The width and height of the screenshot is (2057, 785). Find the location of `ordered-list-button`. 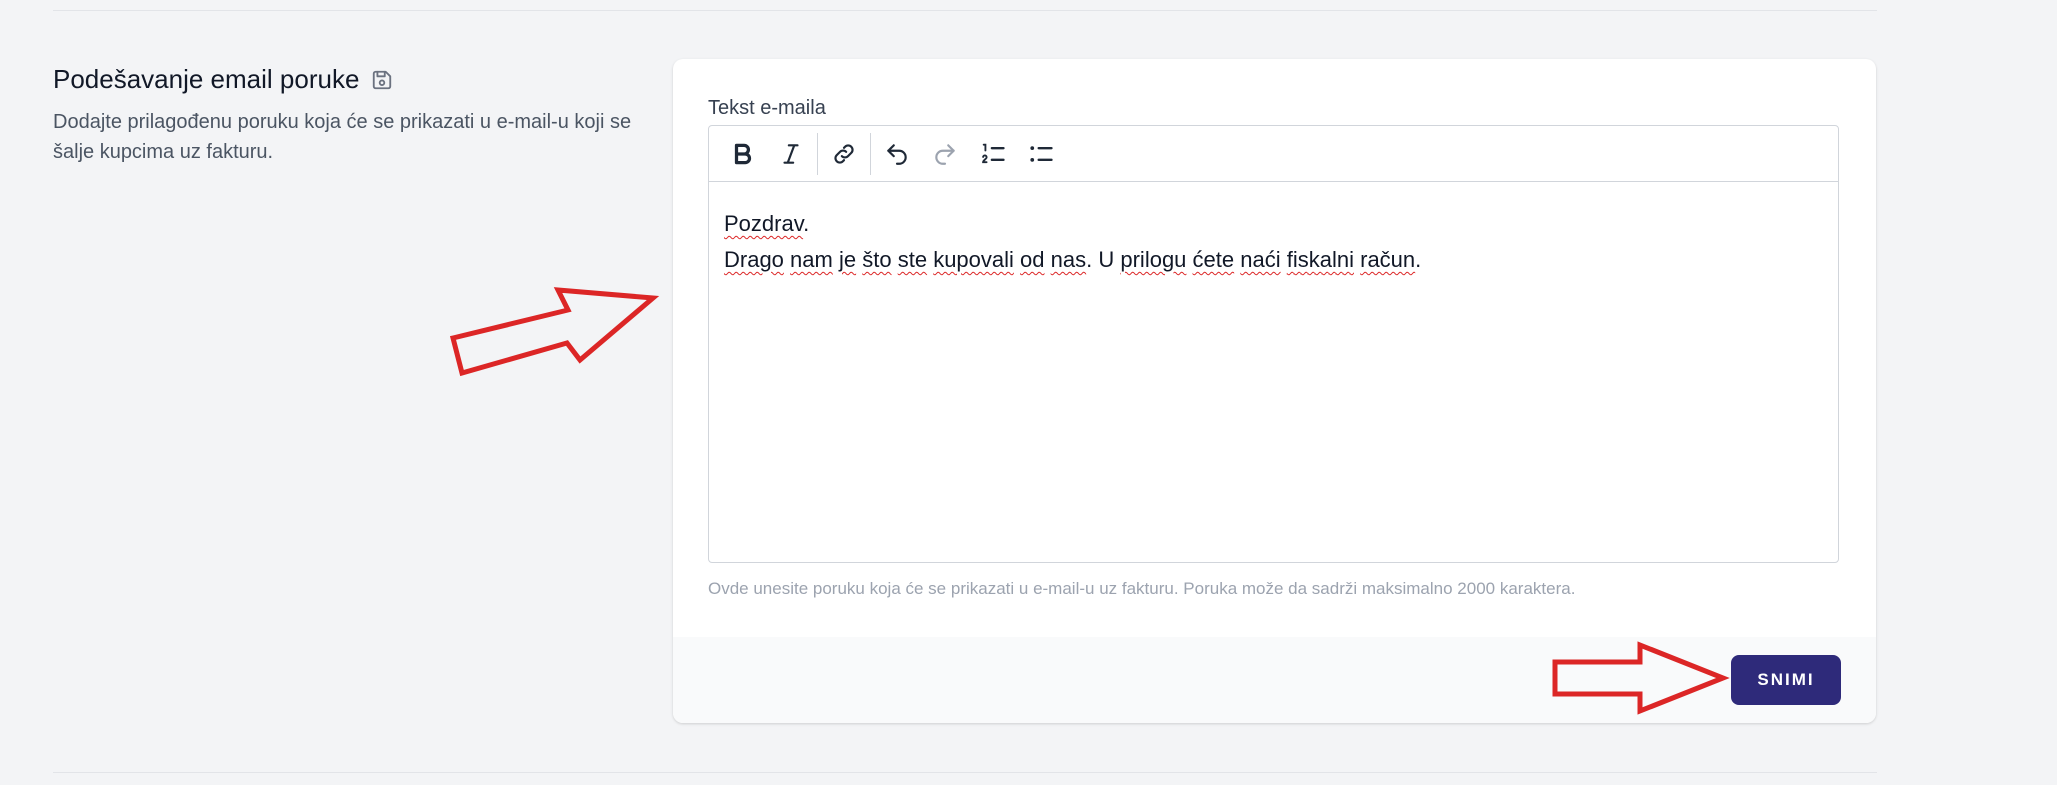

ordered-list-button is located at coordinates (993, 154).